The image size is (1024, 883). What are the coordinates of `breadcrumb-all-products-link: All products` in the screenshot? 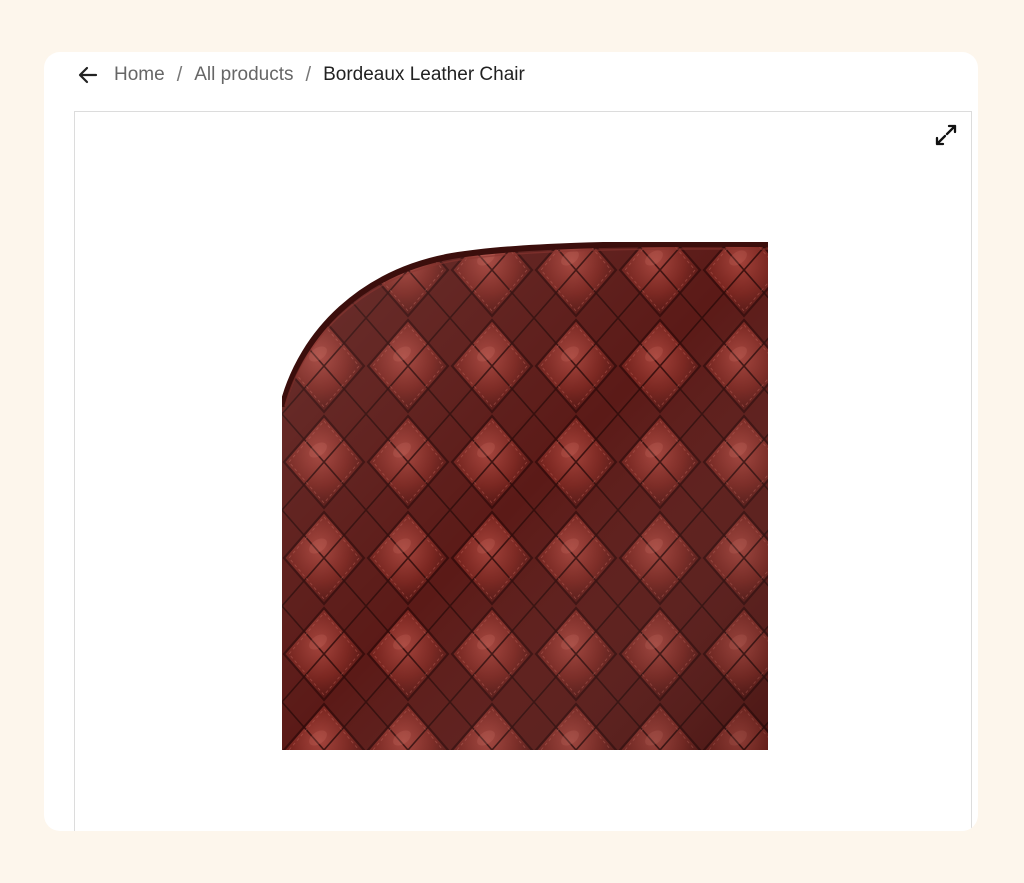 It's located at (243, 75).